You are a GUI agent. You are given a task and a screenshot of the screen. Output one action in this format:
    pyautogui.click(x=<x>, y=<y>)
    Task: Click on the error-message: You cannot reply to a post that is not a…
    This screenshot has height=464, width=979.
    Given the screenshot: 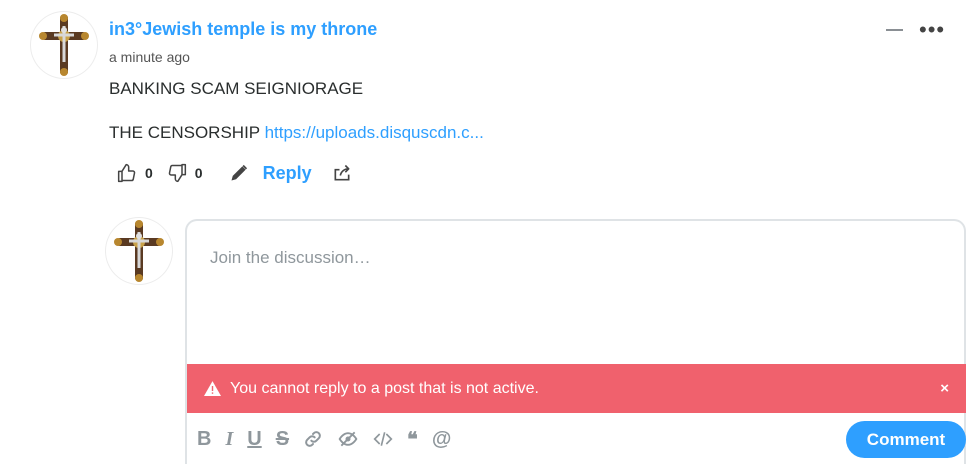 What is the action you would take?
    pyautogui.click(x=384, y=388)
    